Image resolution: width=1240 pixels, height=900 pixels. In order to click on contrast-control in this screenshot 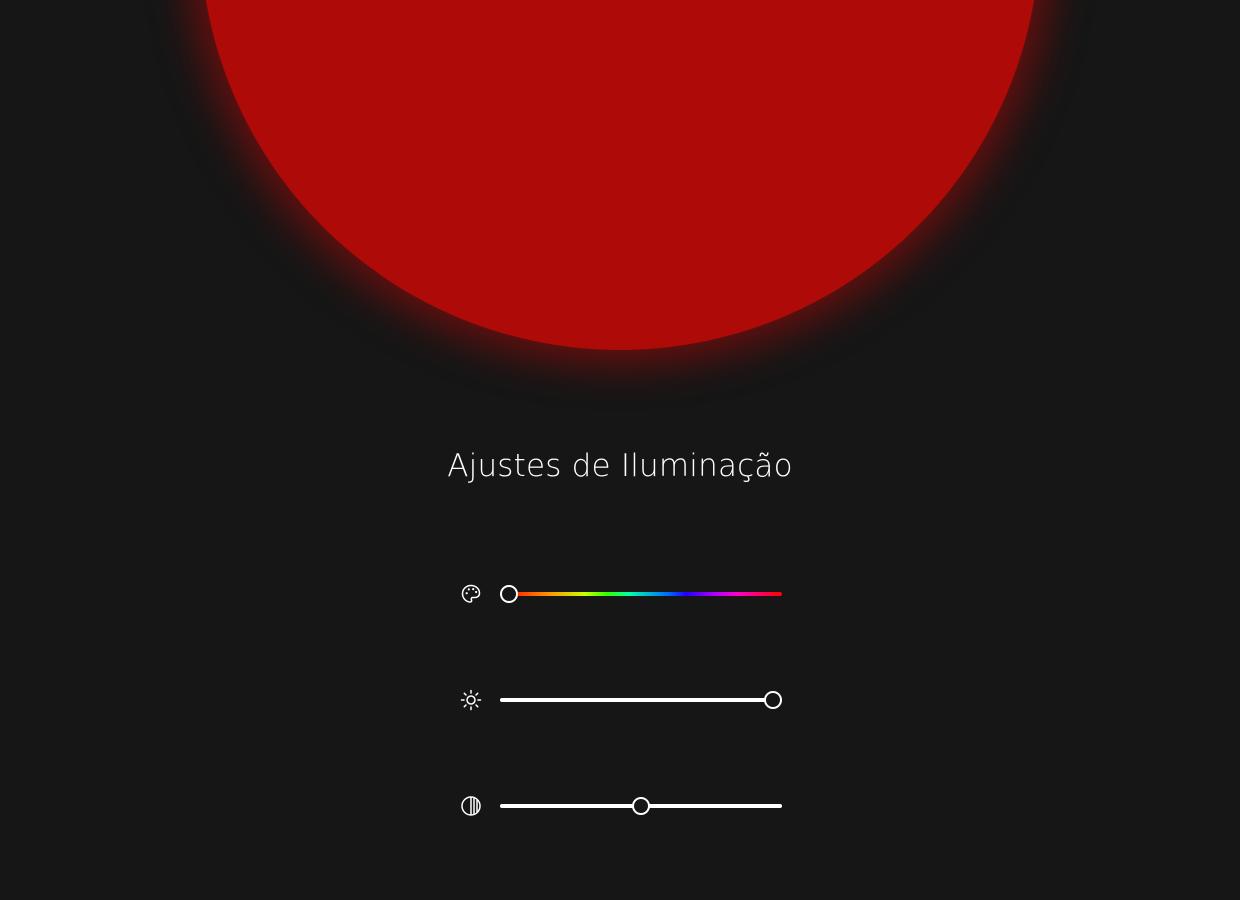, I will do `click(621, 806)`.